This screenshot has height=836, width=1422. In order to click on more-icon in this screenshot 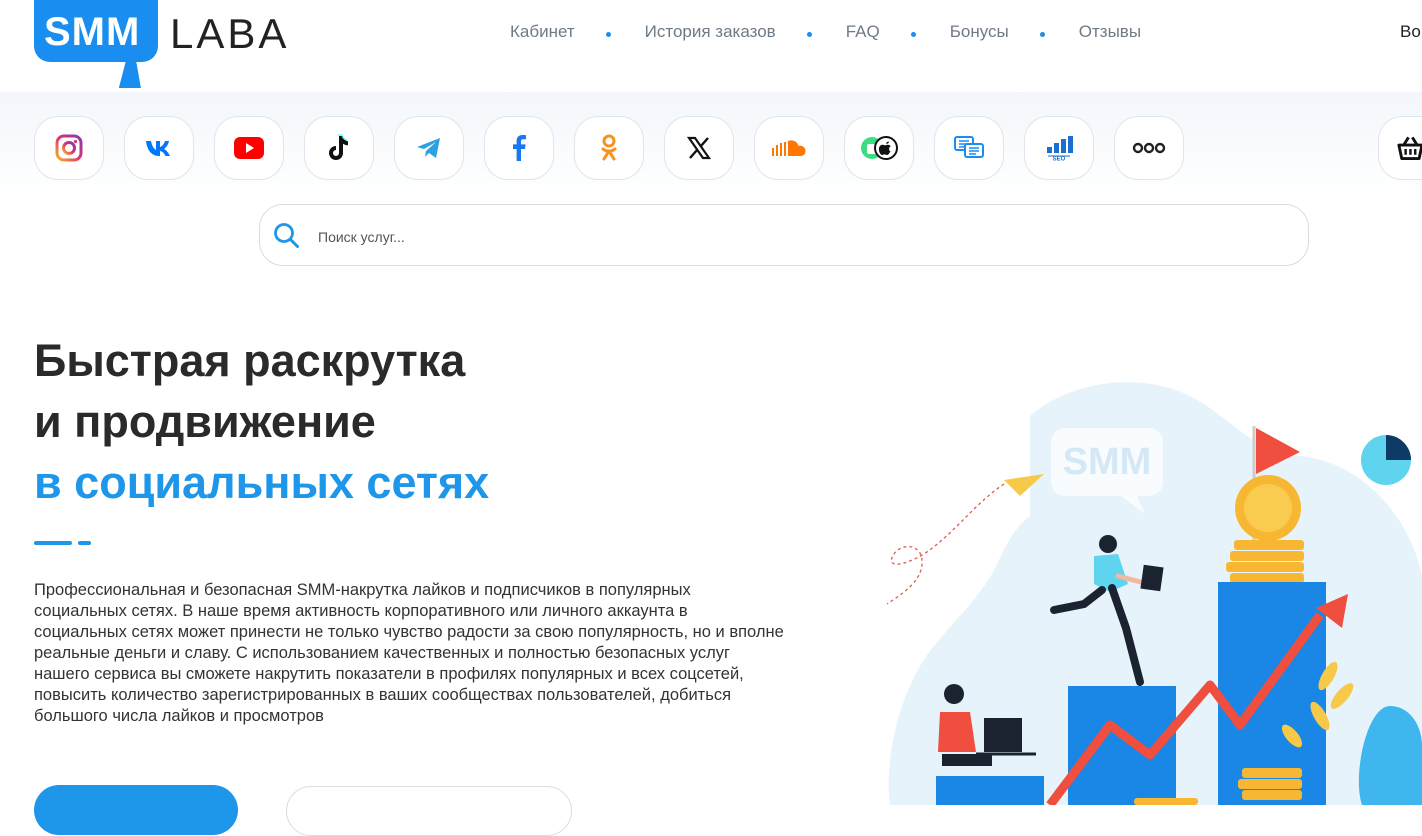, I will do `click(1149, 148)`.